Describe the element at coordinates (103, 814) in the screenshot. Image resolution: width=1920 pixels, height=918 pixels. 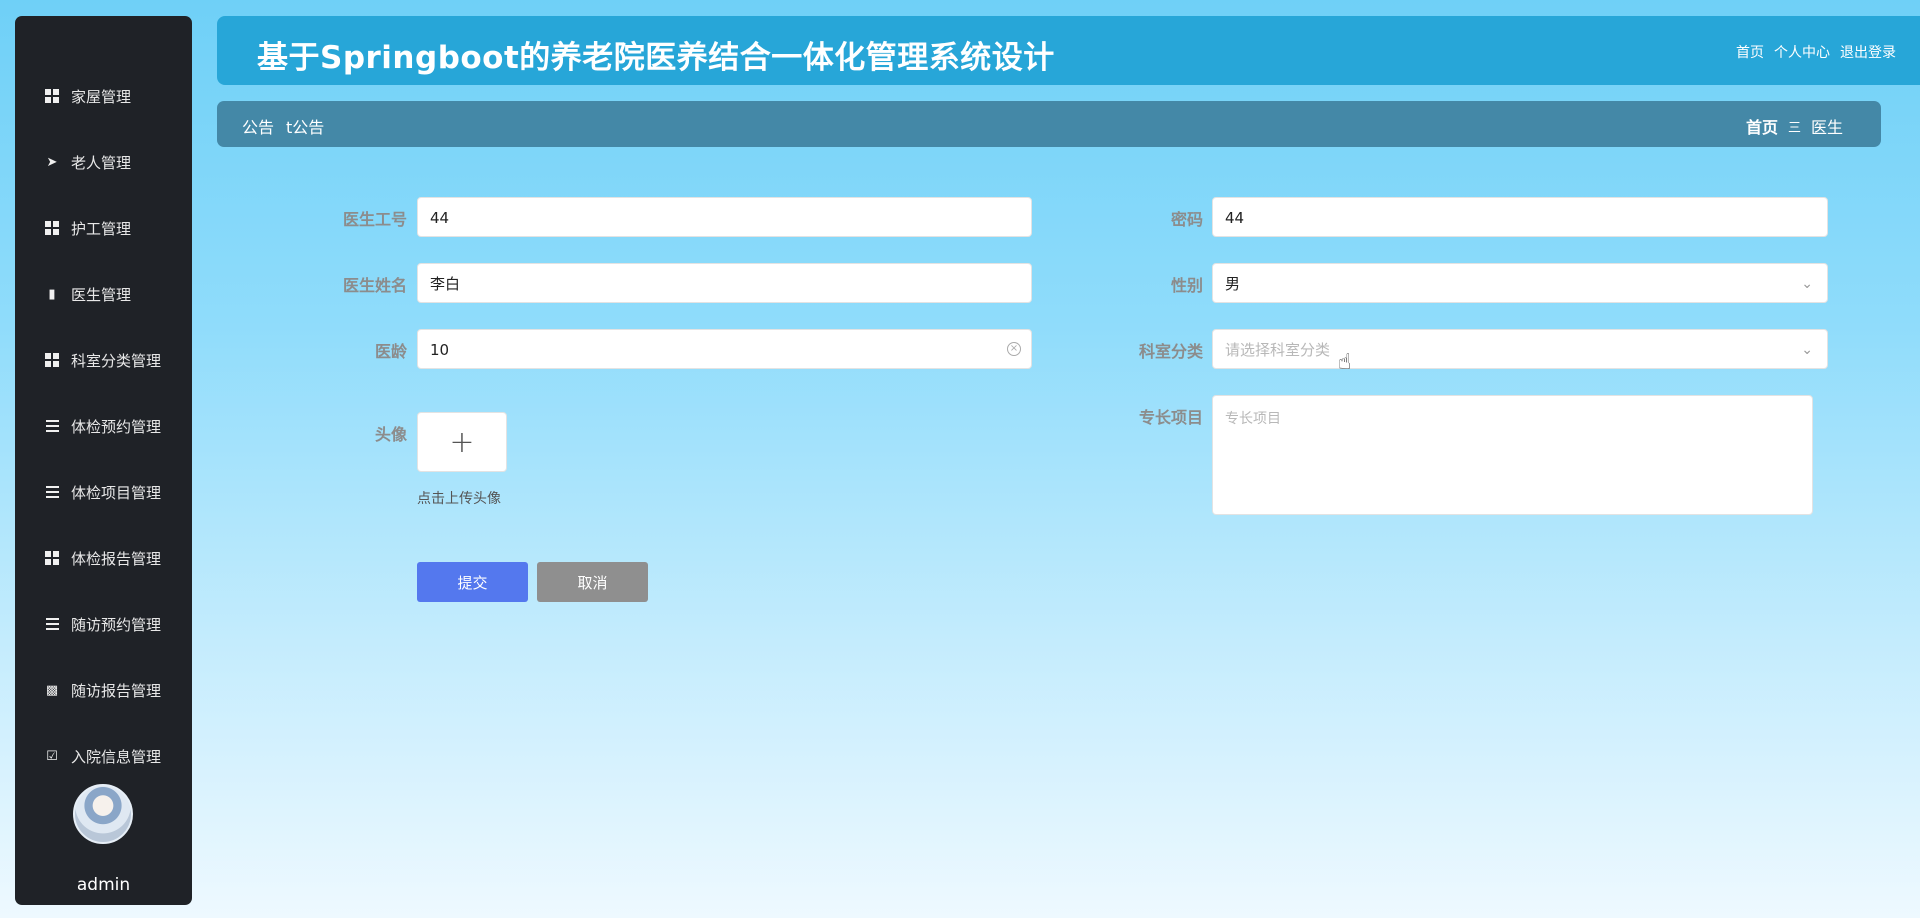
I see `avatar` at that location.